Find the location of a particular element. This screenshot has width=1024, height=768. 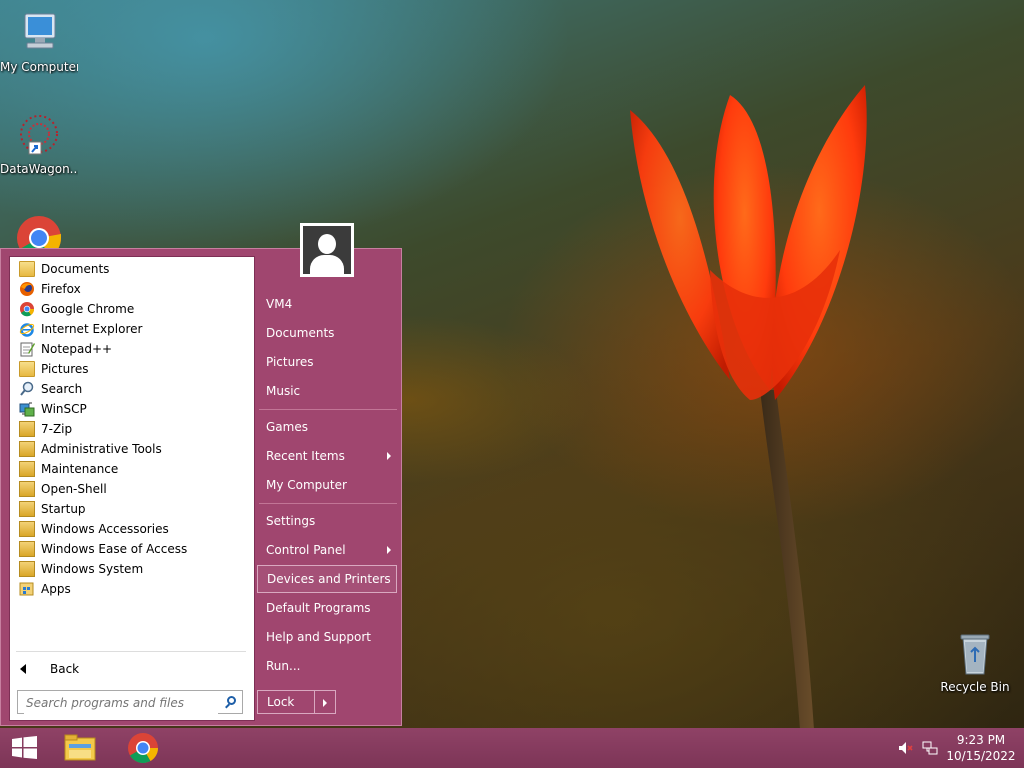

menu-item-label: Help and Support is located at coordinates (318, 637).